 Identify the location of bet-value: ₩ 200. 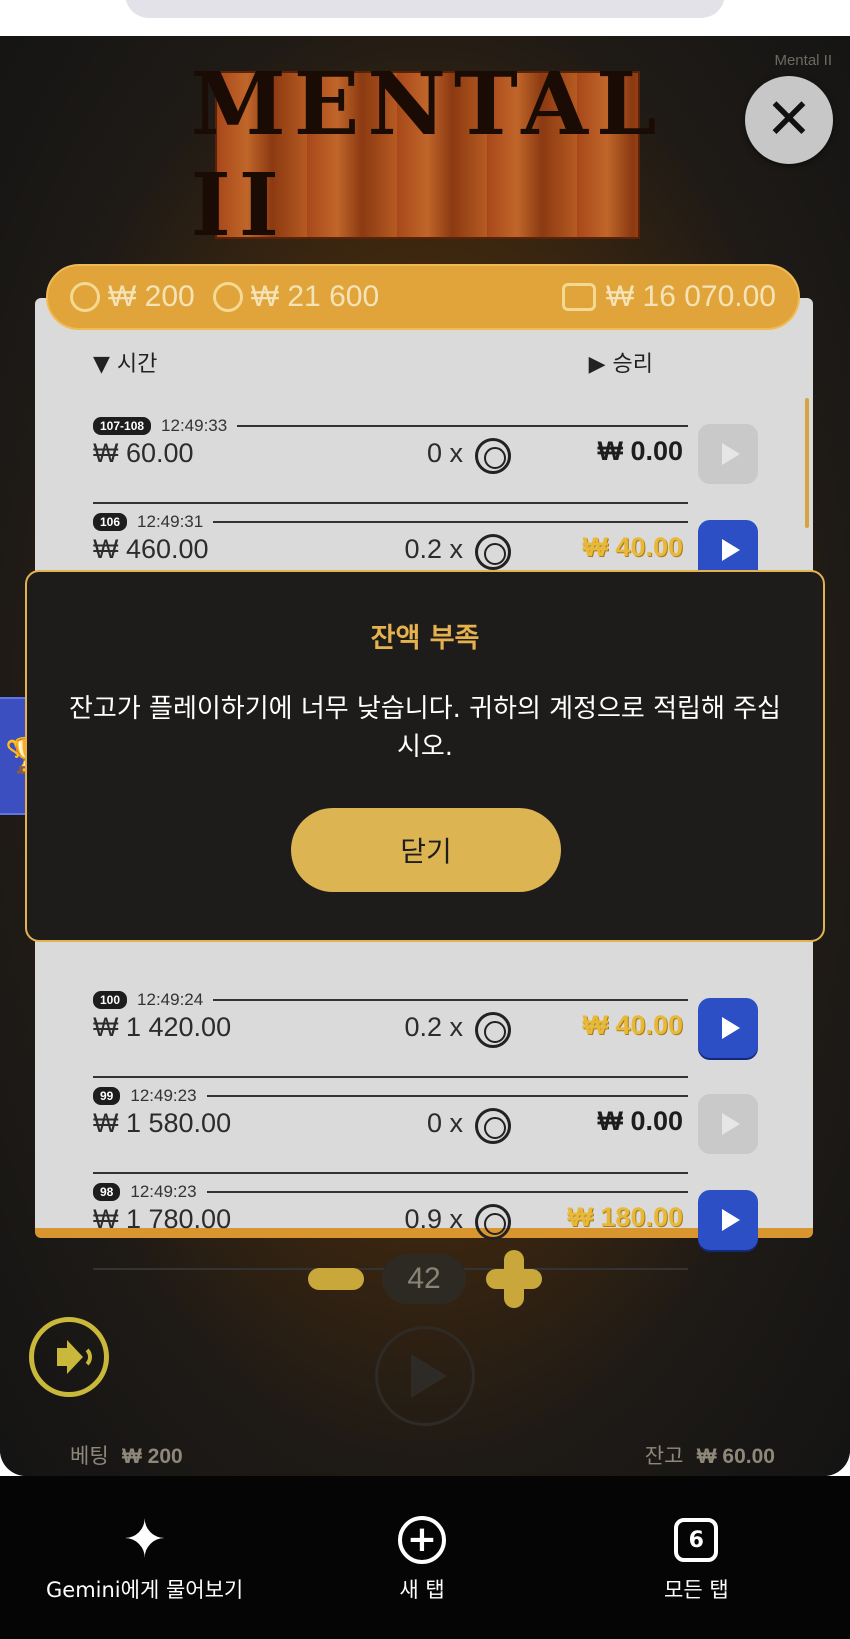
(152, 1456).